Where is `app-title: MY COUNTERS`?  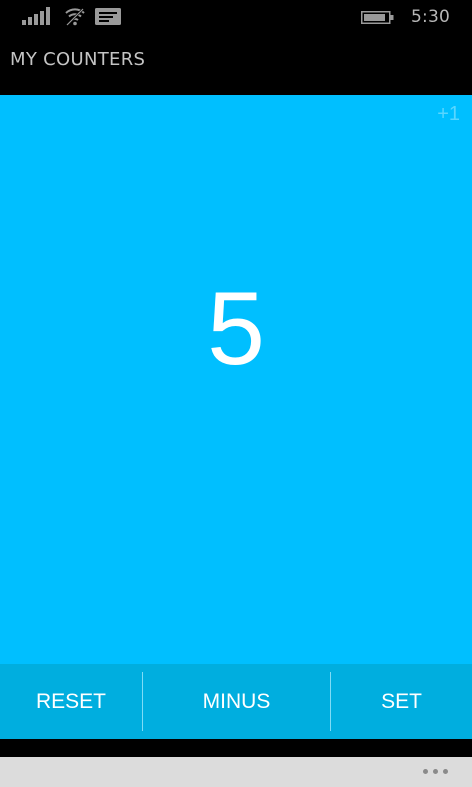
app-title: MY COUNTERS is located at coordinates (78, 59).